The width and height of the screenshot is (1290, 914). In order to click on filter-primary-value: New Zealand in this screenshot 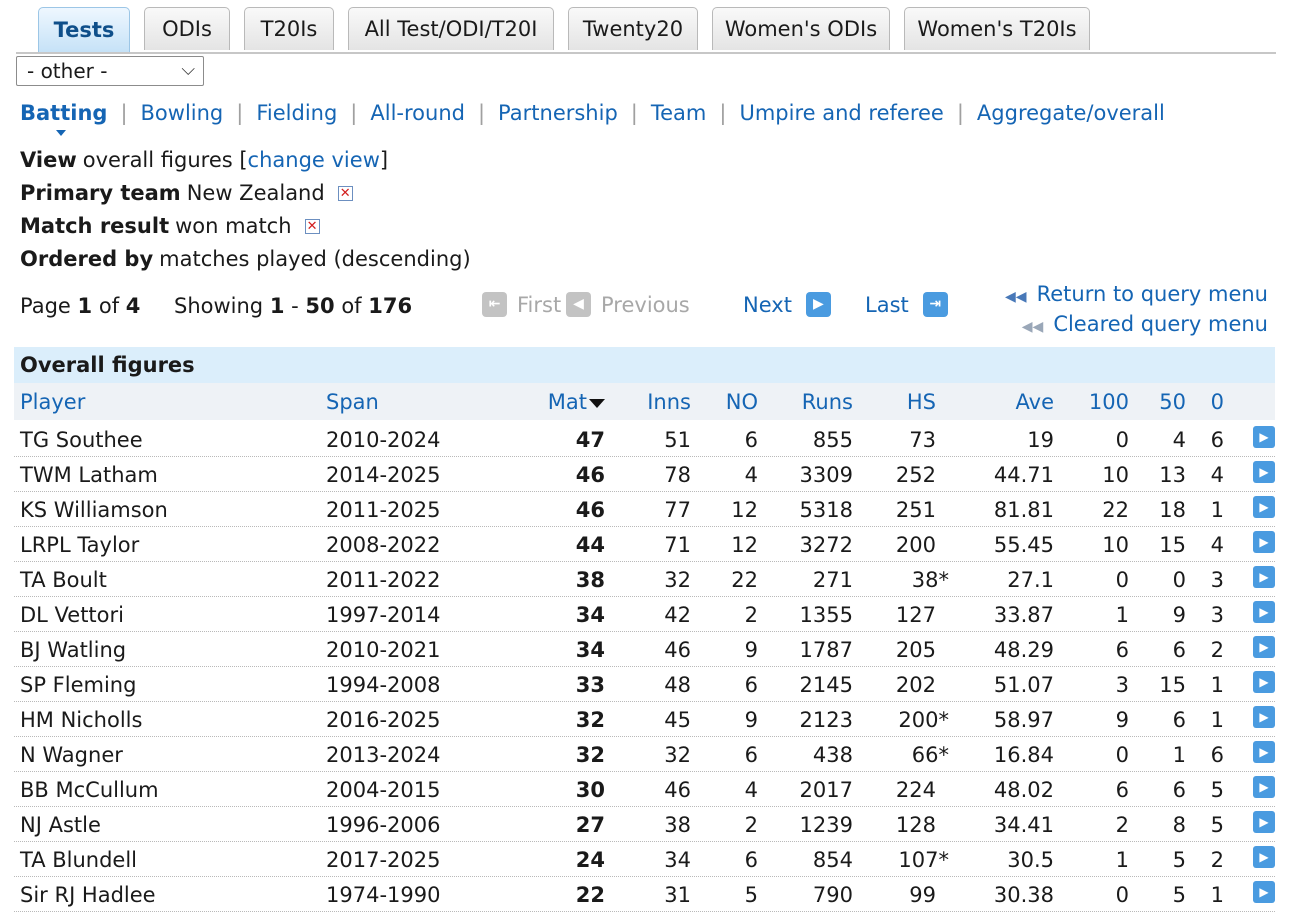, I will do `click(255, 193)`.